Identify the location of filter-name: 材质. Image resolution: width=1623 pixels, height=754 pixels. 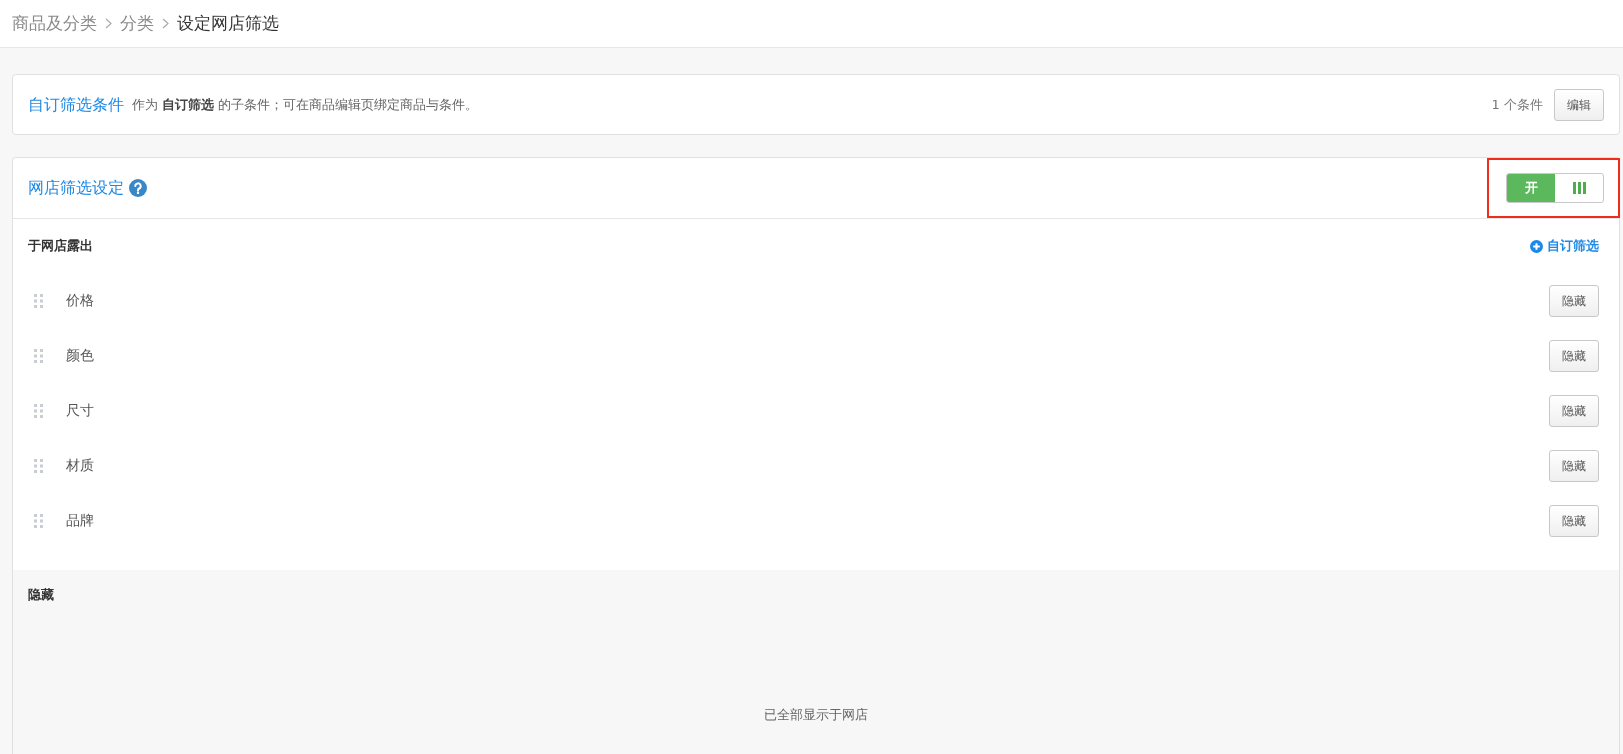
(80, 465).